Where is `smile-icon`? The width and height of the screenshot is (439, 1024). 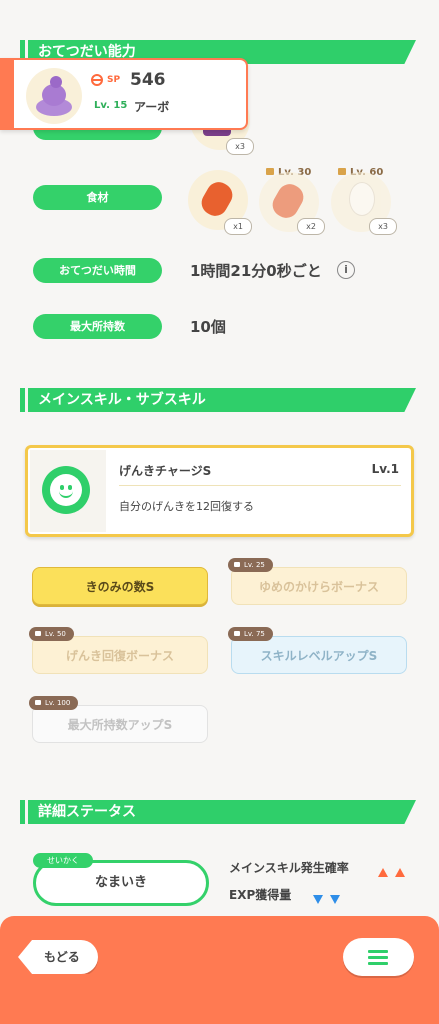
smile-icon is located at coordinates (66, 490).